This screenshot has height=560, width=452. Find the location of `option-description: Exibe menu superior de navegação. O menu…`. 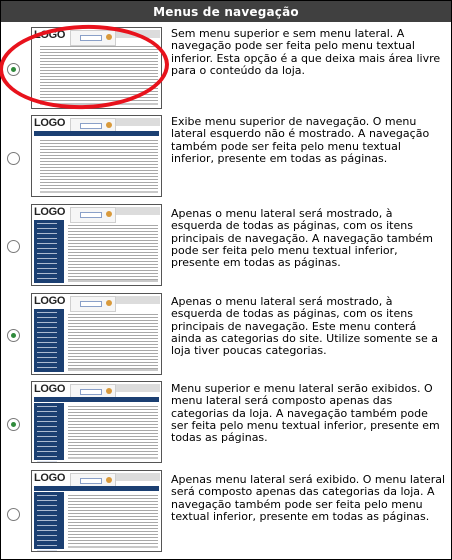

option-description: Exibe menu superior de navegação. O menu… is located at coordinates (300, 140).